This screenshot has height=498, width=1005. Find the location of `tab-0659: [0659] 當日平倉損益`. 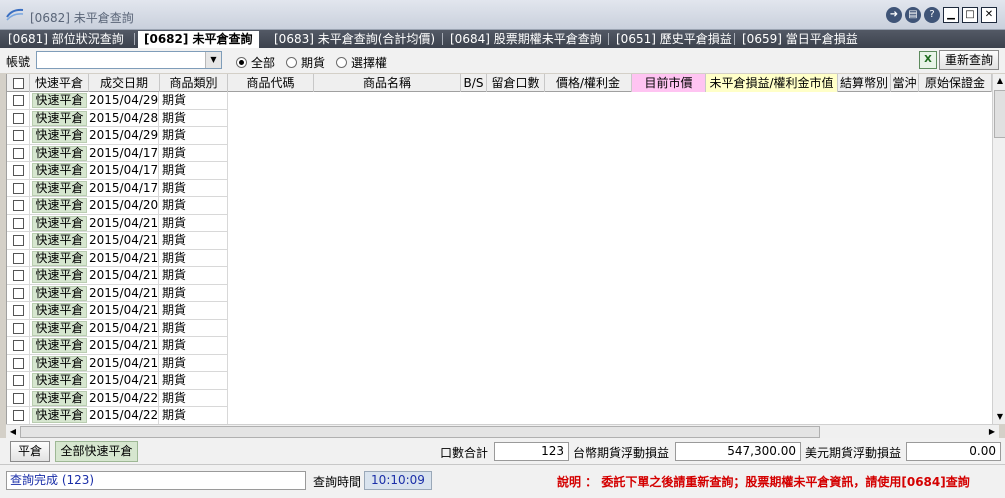

tab-0659: [0659] 當日平倉損益 is located at coordinates (800, 39).